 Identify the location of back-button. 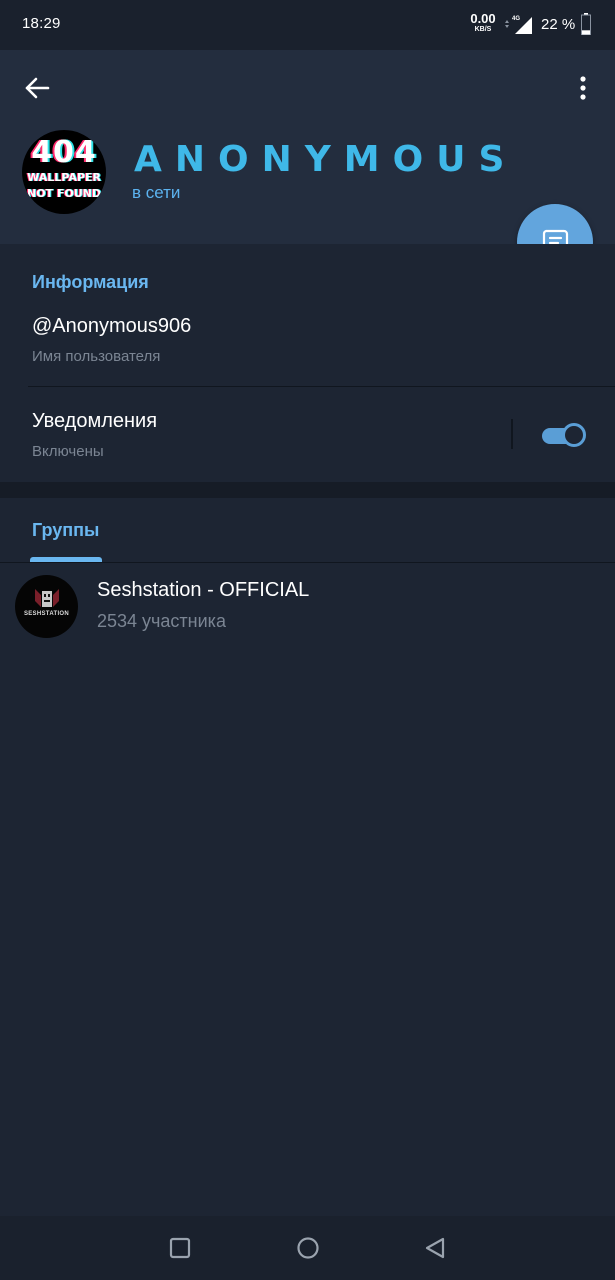
(38, 88).